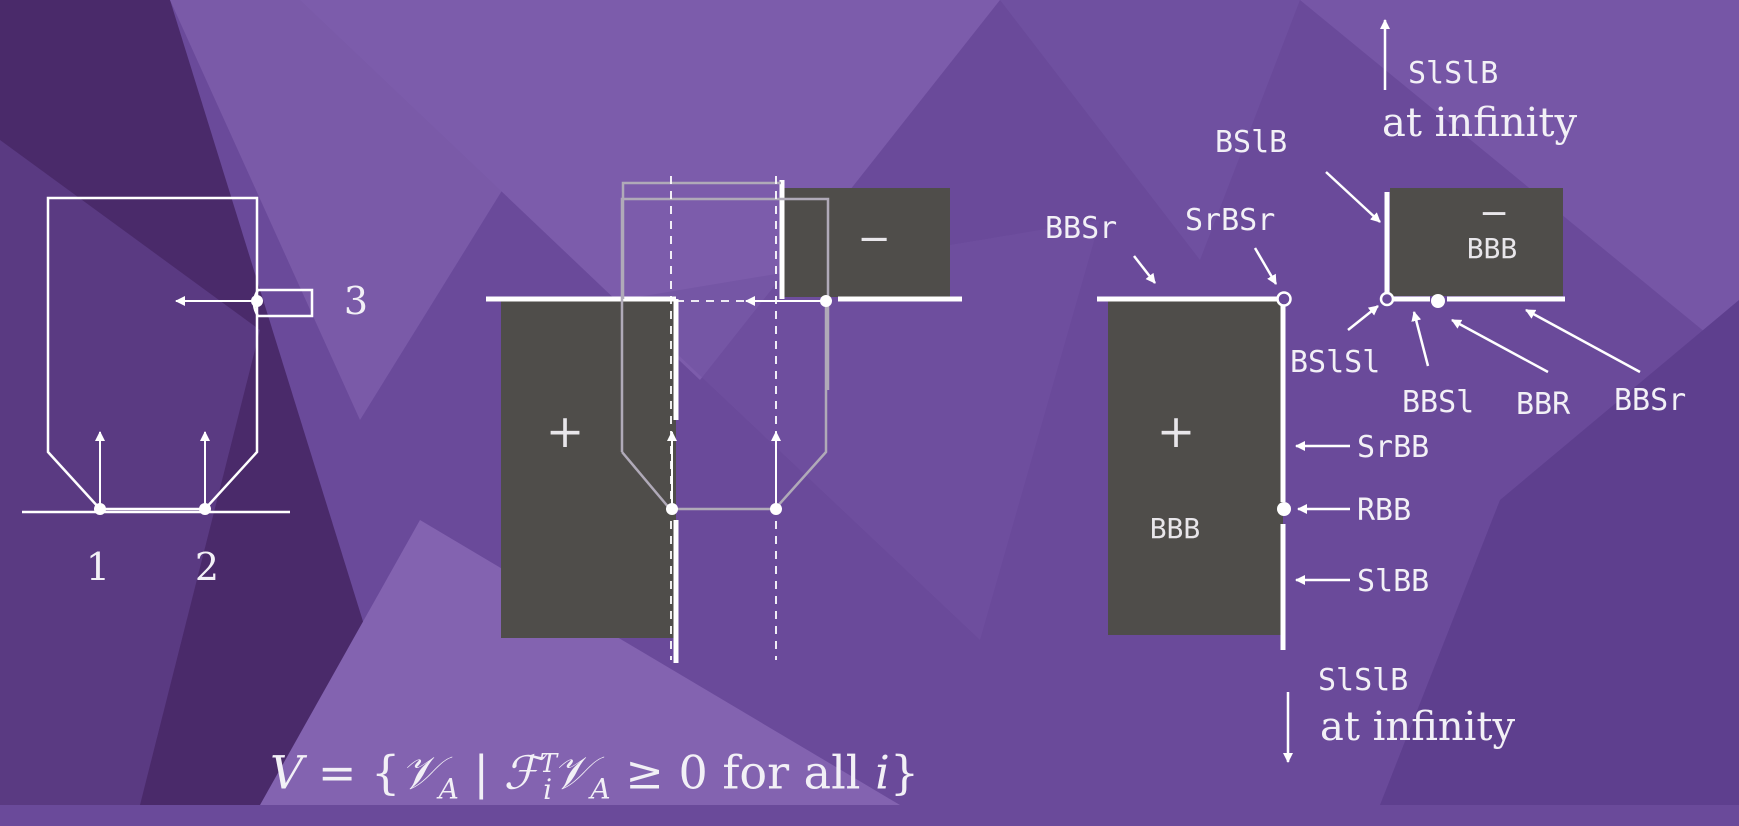 The width and height of the screenshot is (1739, 826). Describe the element at coordinates (356, 301) in the screenshot. I see `contact-label-3: 3` at that location.